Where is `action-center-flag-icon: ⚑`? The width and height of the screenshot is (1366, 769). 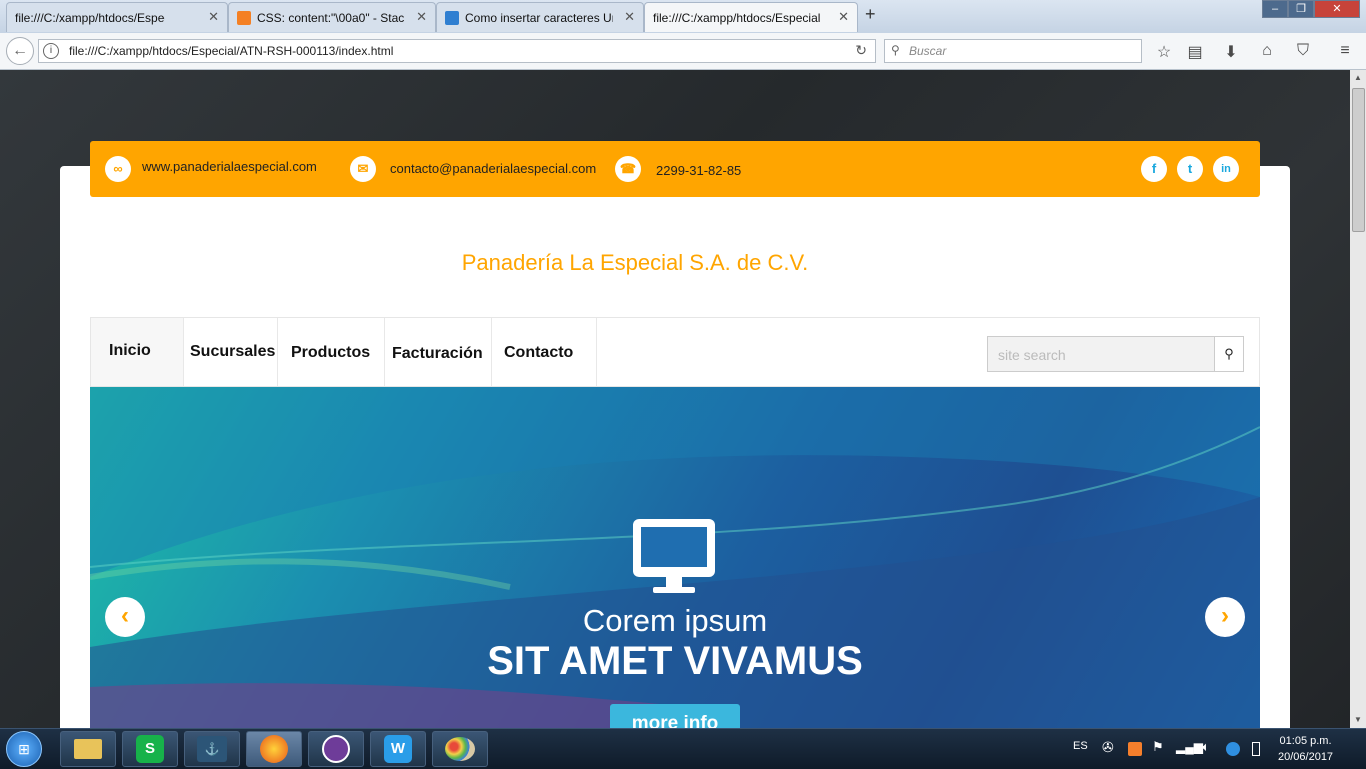
action-center-flag-icon: ⚑ is located at coordinates (1158, 747).